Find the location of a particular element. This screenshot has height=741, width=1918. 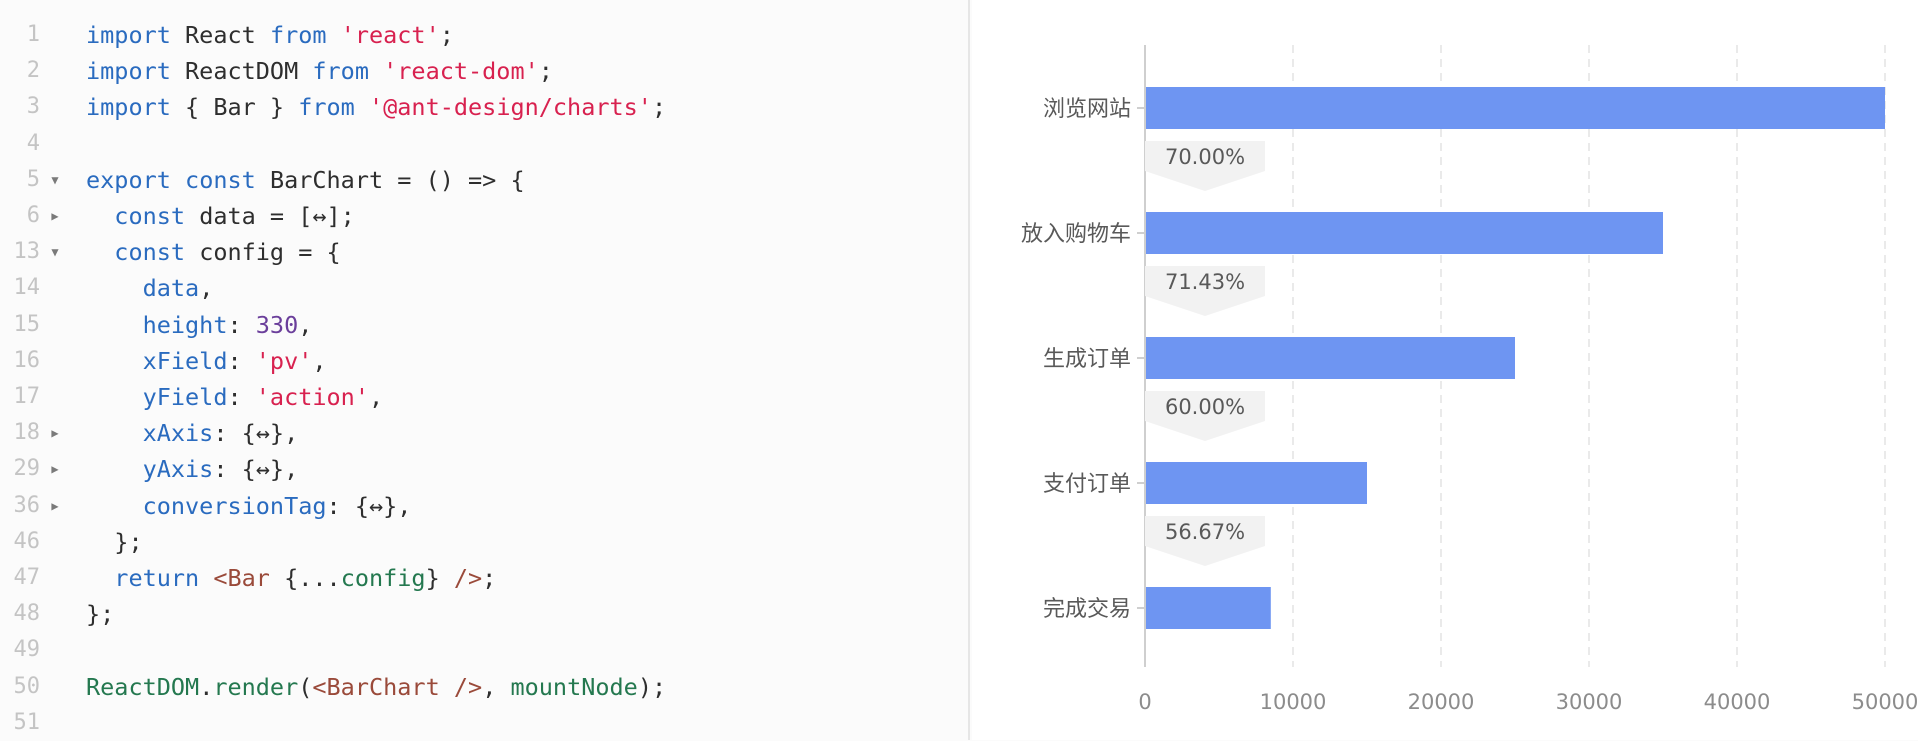

code-token: }; is located at coordinates (114, 541).